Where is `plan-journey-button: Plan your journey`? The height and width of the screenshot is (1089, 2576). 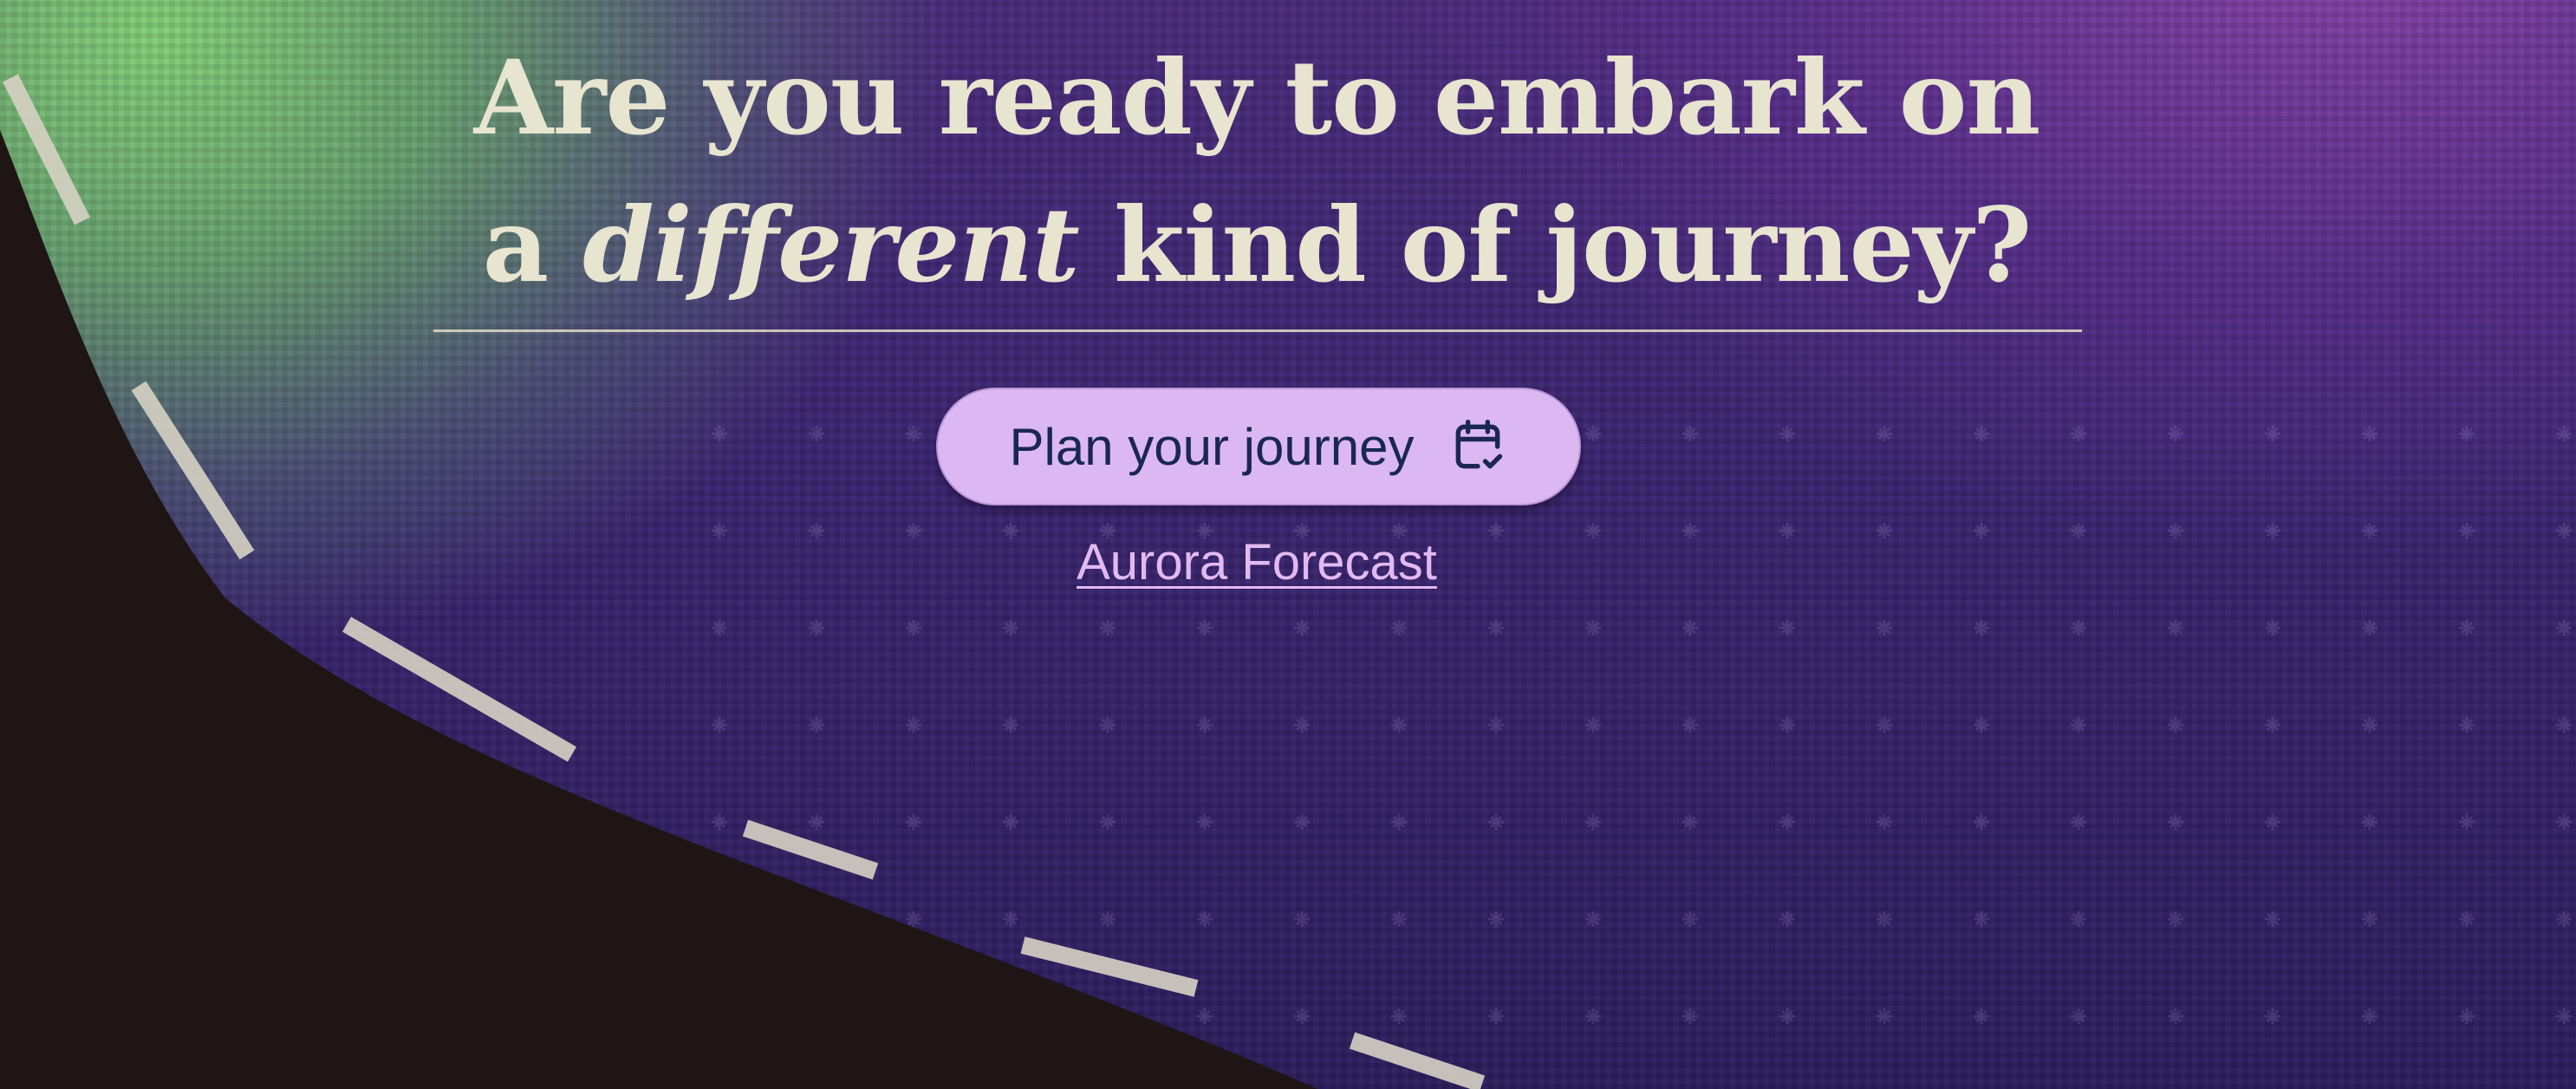
plan-journey-button: Plan your journey is located at coordinates (1258, 446).